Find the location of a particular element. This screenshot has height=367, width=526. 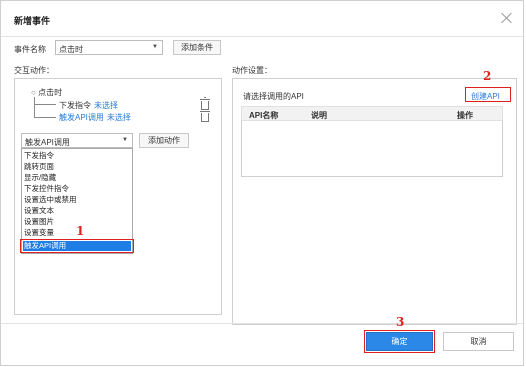

api-table-header: API名称 说明 操作 is located at coordinates (372, 113).